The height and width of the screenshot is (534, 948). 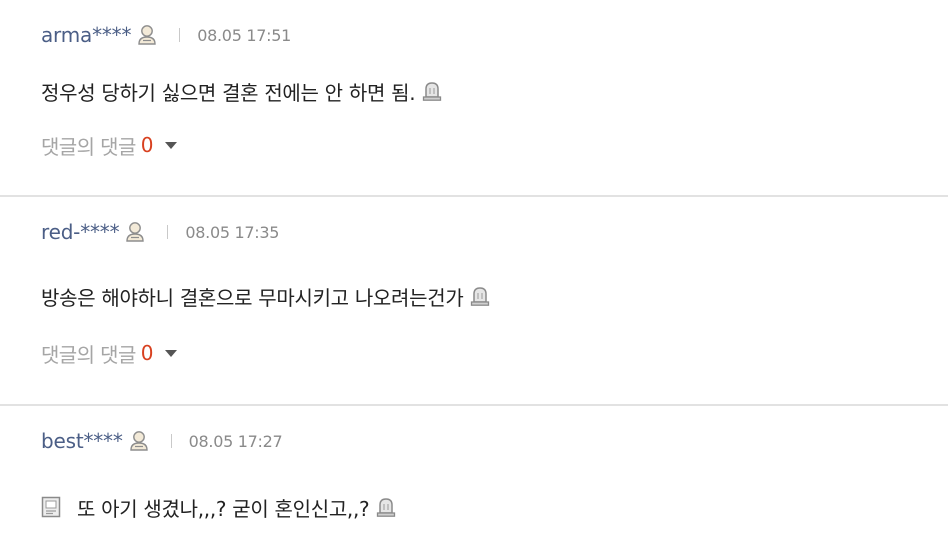 What do you see at coordinates (162, 441) in the screenshot?
I see `comment-meta: best**** 08.05 17:27` at bounding box center [162, 441].